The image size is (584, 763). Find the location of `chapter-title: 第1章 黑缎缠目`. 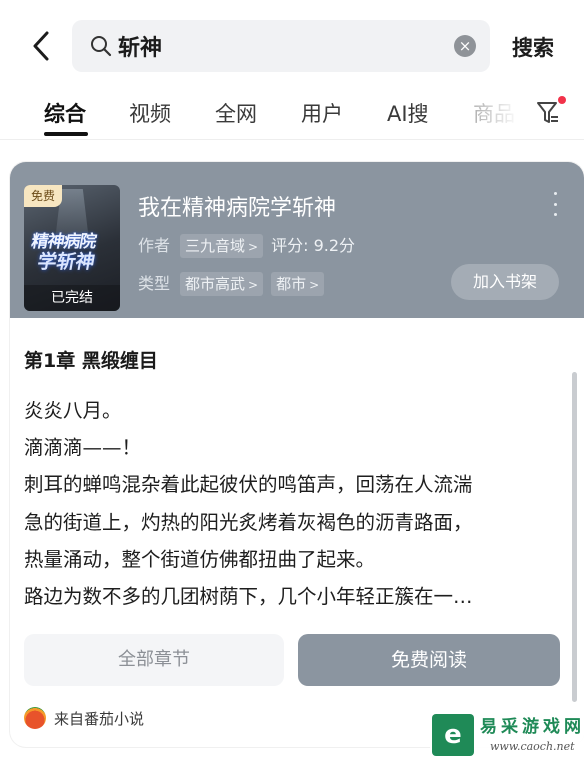

chapter-title: 第1章 黑缎缠目 is located at coordinates (91, 361).